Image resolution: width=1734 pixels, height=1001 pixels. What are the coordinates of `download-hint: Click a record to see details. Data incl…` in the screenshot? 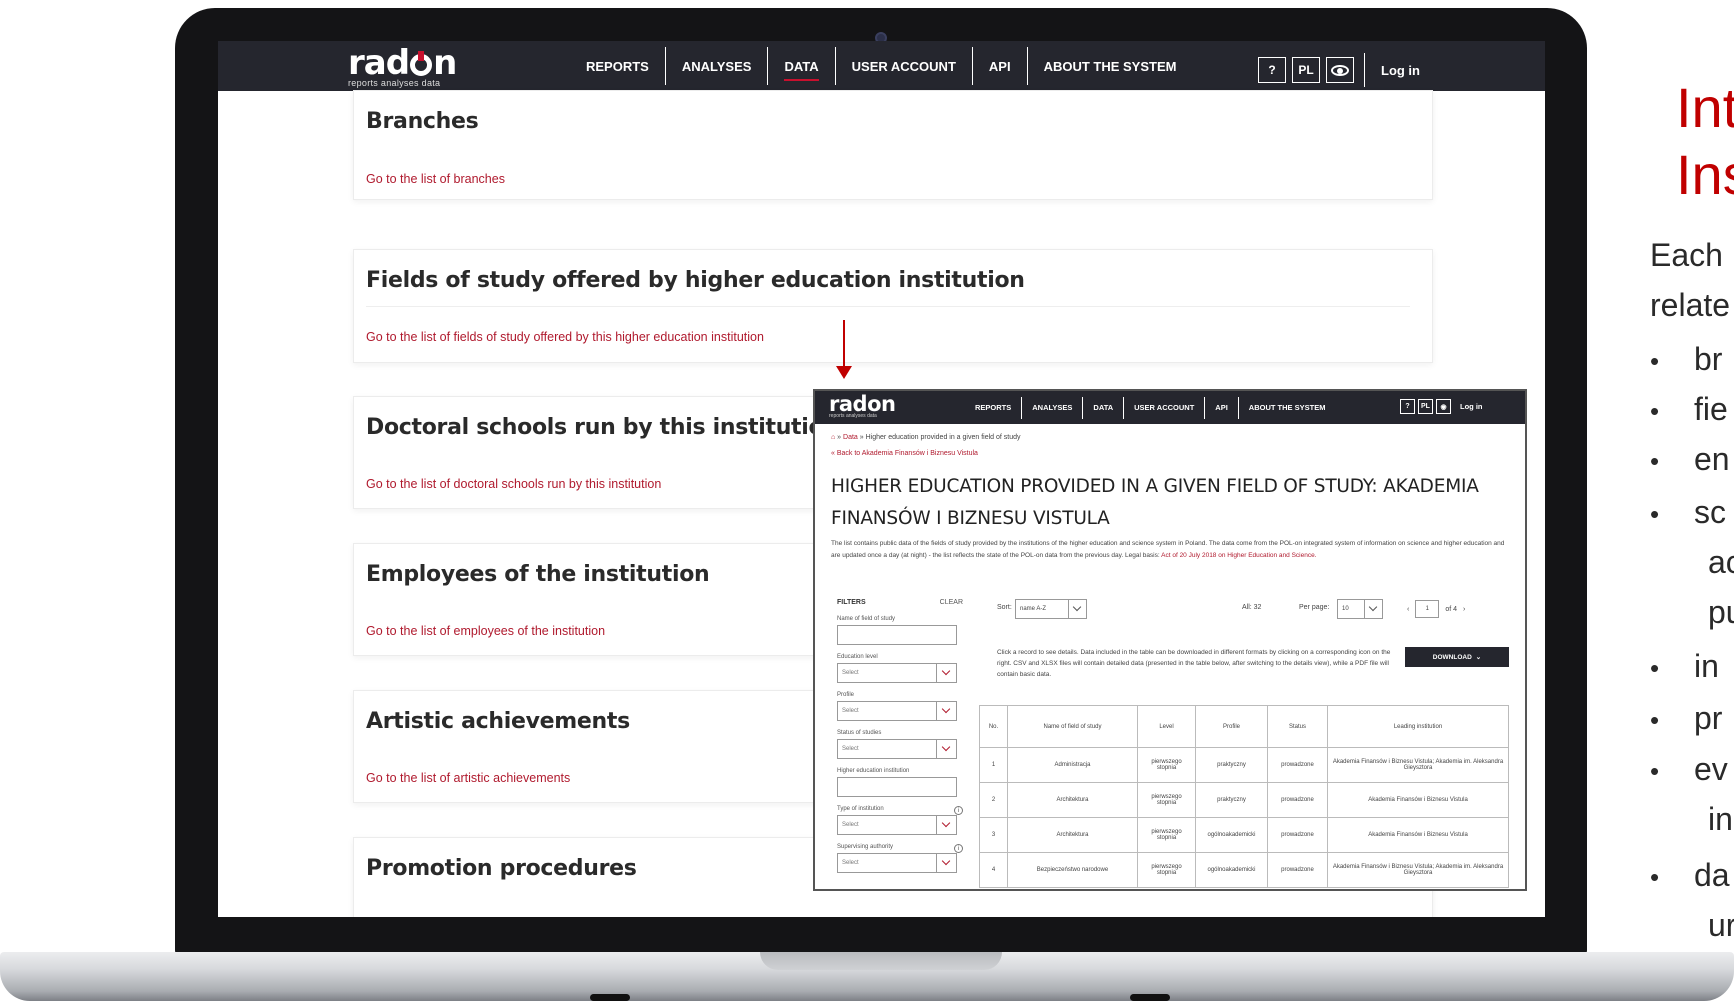 It's located at (1194, 663).